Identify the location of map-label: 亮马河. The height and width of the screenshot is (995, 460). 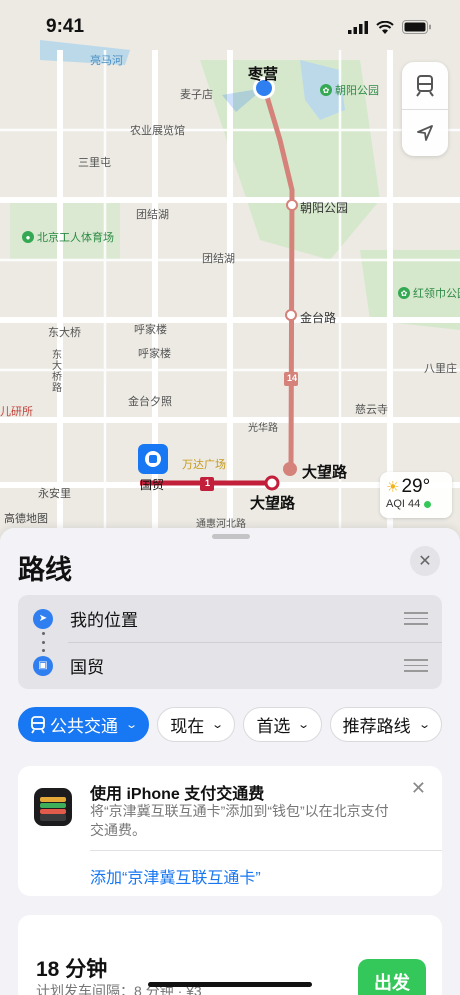
(106, 61).